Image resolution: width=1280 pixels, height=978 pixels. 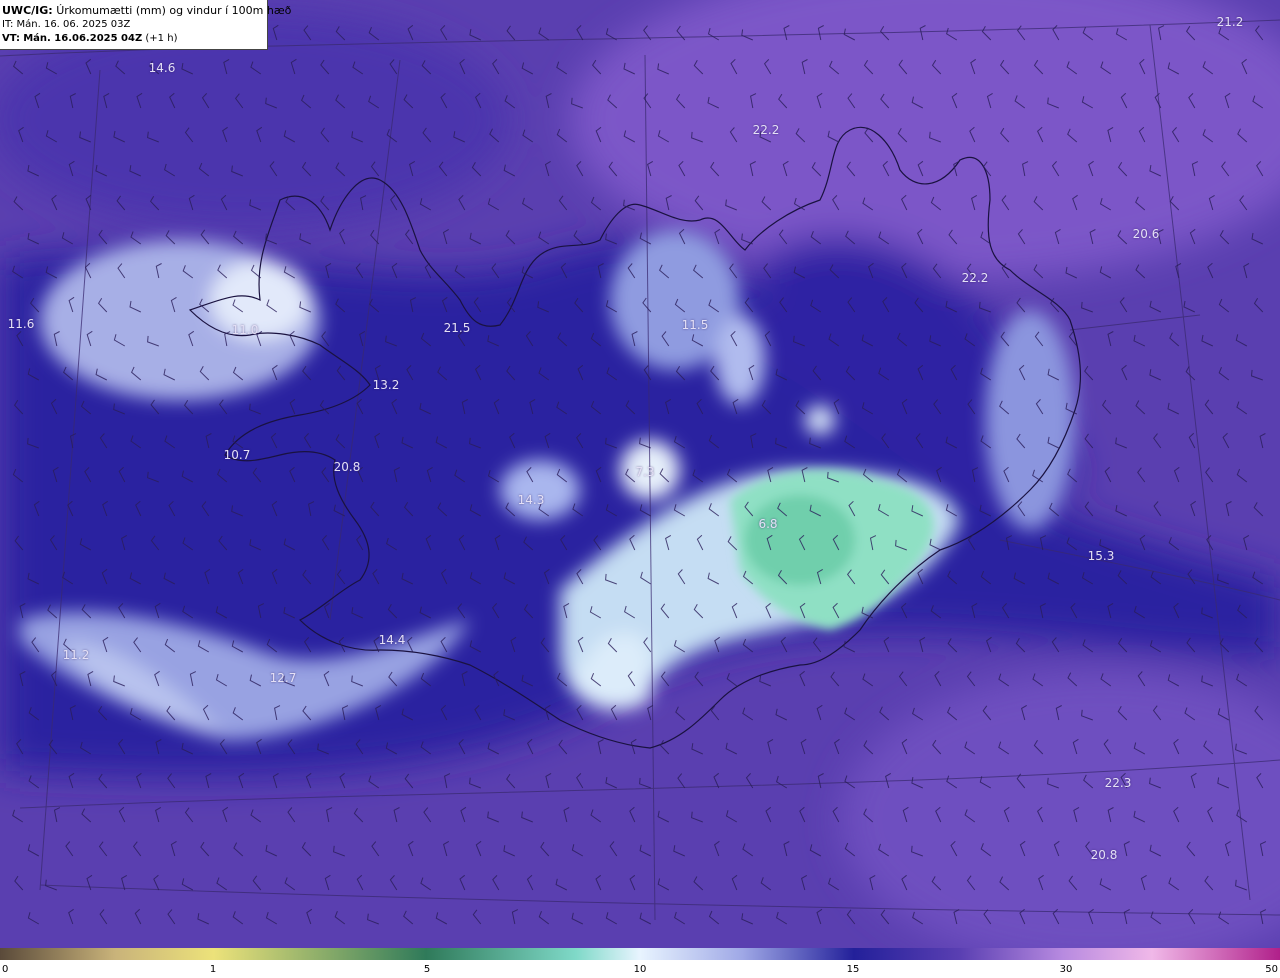 What do you see at coordinates (457, 328) in the screenshot?
I see `value-label: 21.5` at bounding box center [457, 328].